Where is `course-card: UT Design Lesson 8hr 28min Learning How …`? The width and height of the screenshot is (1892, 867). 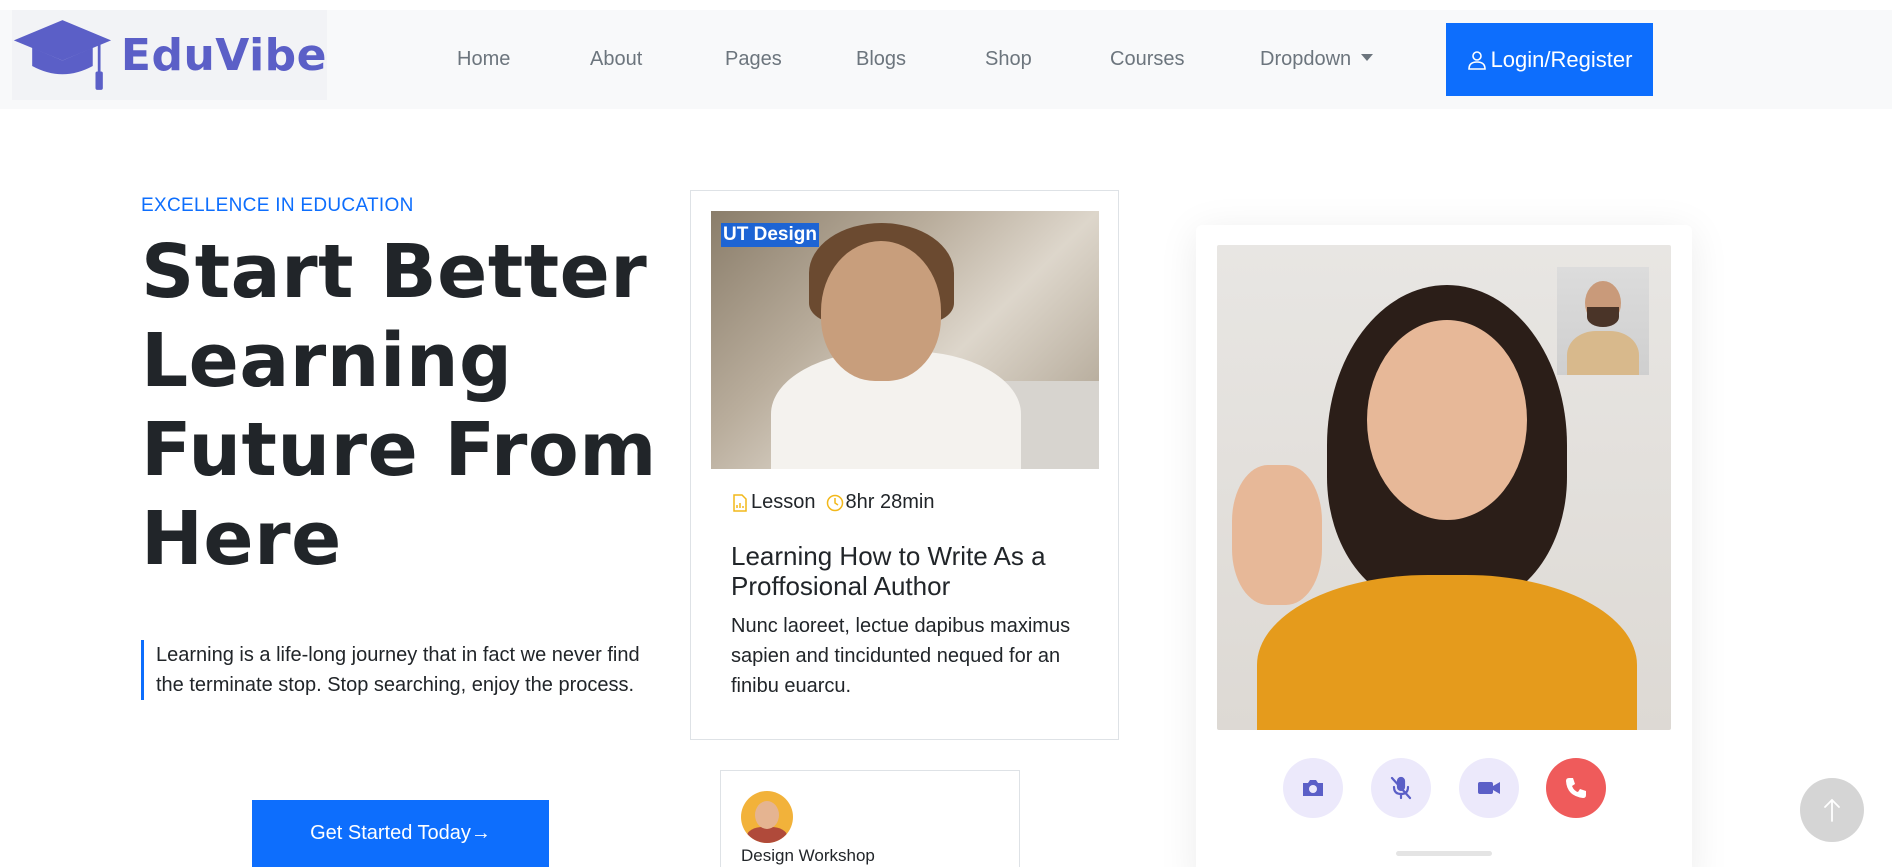 course-card: UT Design Lesson 8hr 28min Learning How … is located at coordinates (904, 465).